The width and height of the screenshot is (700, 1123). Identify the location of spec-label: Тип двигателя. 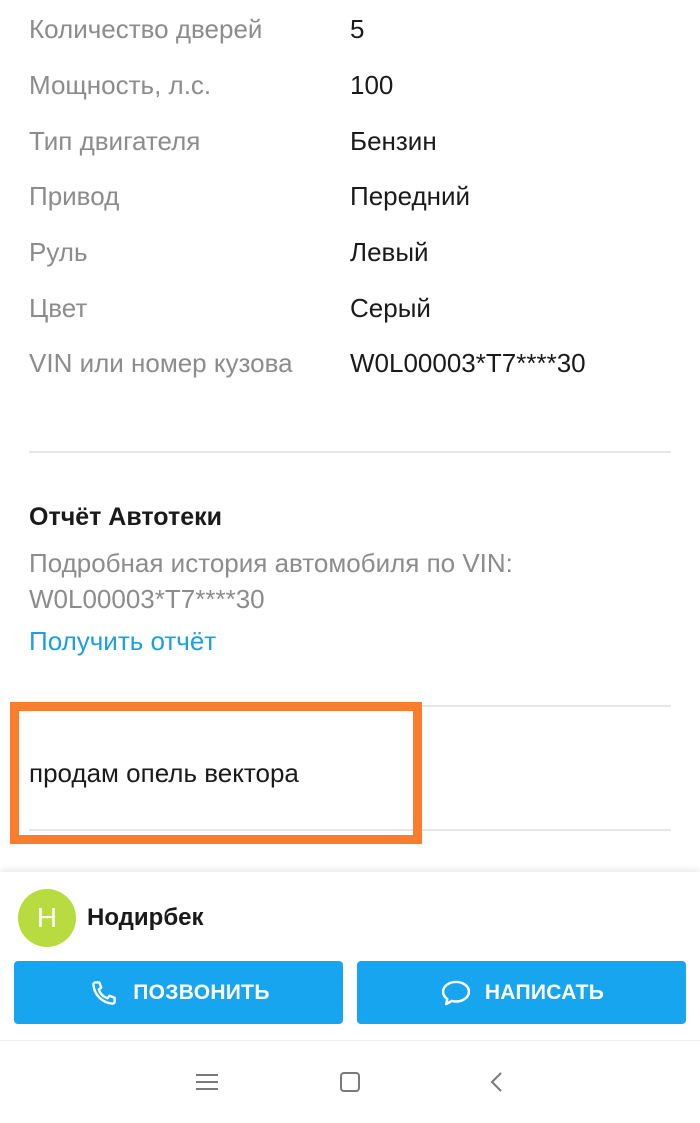
(115, 141).